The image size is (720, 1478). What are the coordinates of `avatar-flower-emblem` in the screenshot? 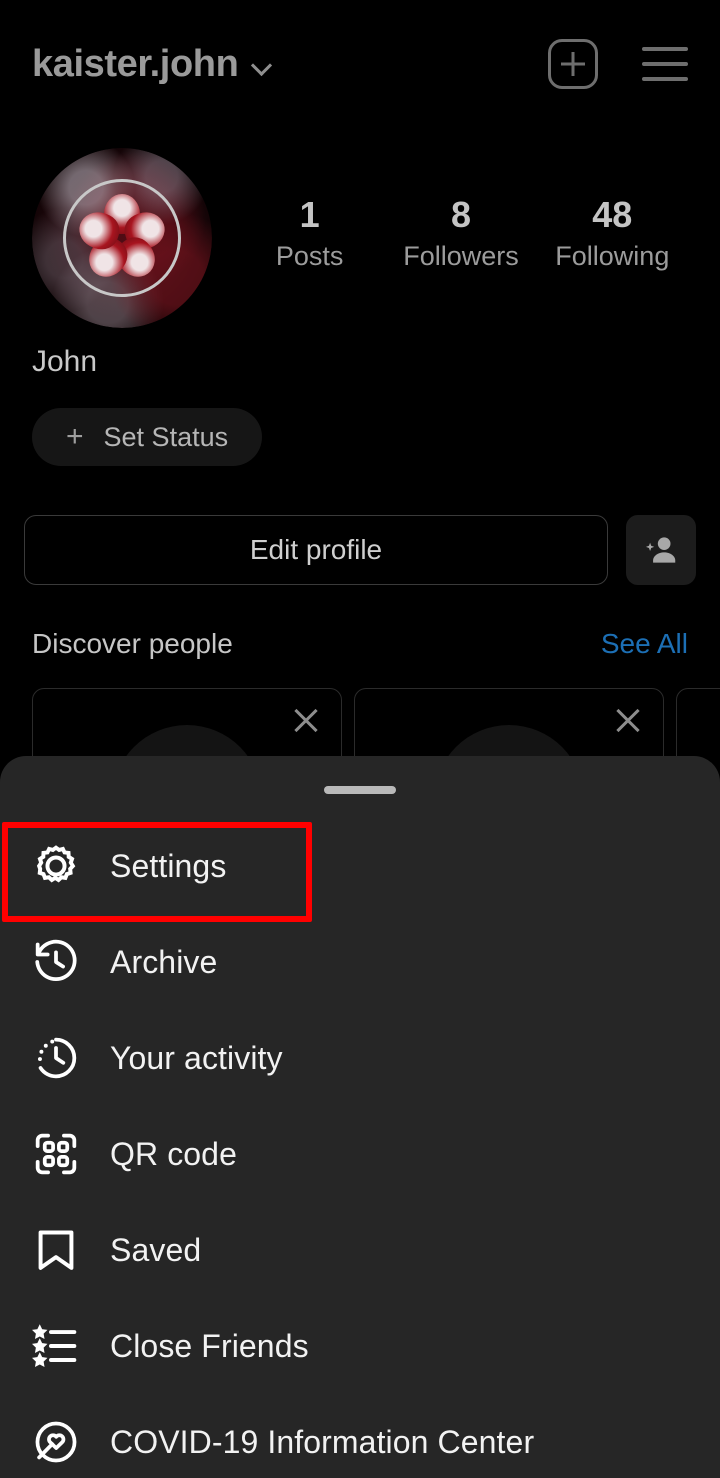 It's located at (122, 238).